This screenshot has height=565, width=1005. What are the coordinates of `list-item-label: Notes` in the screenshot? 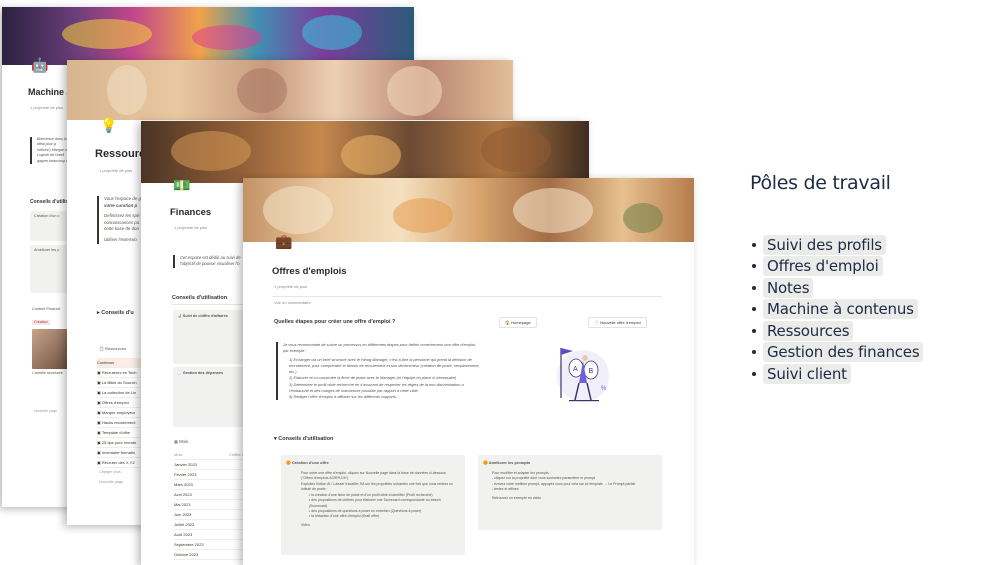 It's located at (788, 287).